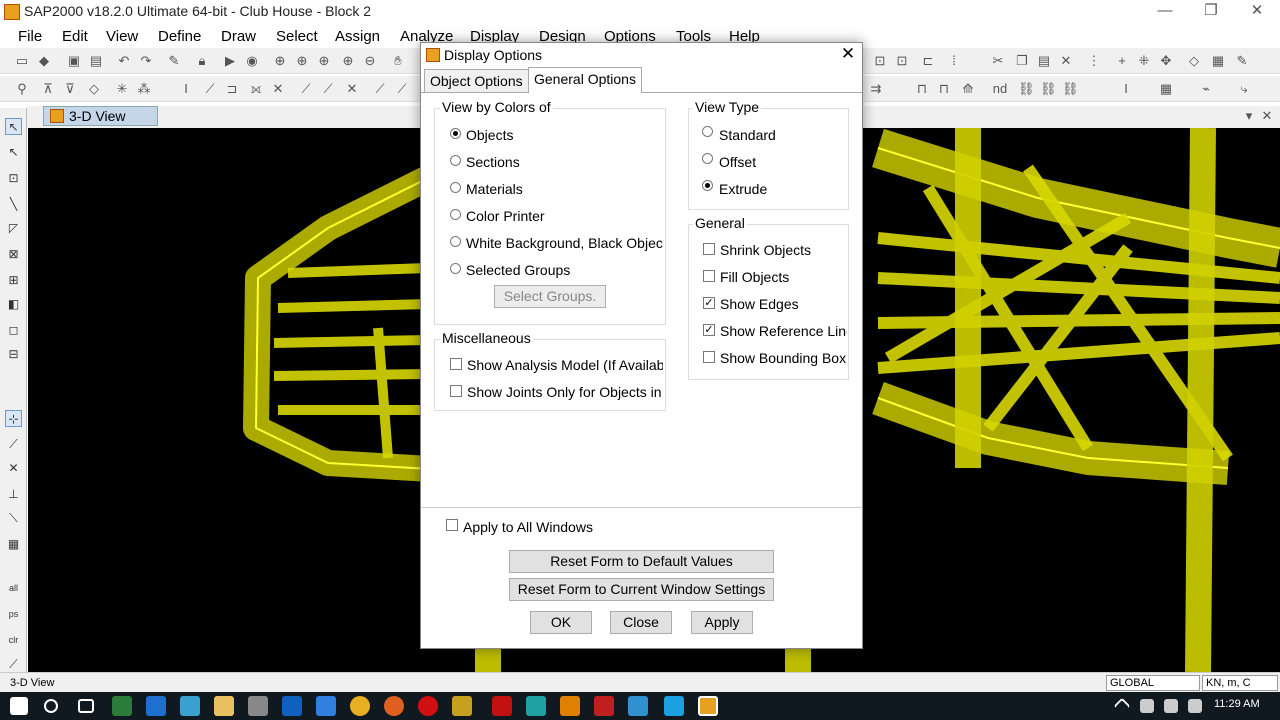 Image resolution: width=1280 pixels, height=720 pixels. Describe the element at coordinates (455, 268) in the screenshot. I see `radio-selected-groups` at that location.